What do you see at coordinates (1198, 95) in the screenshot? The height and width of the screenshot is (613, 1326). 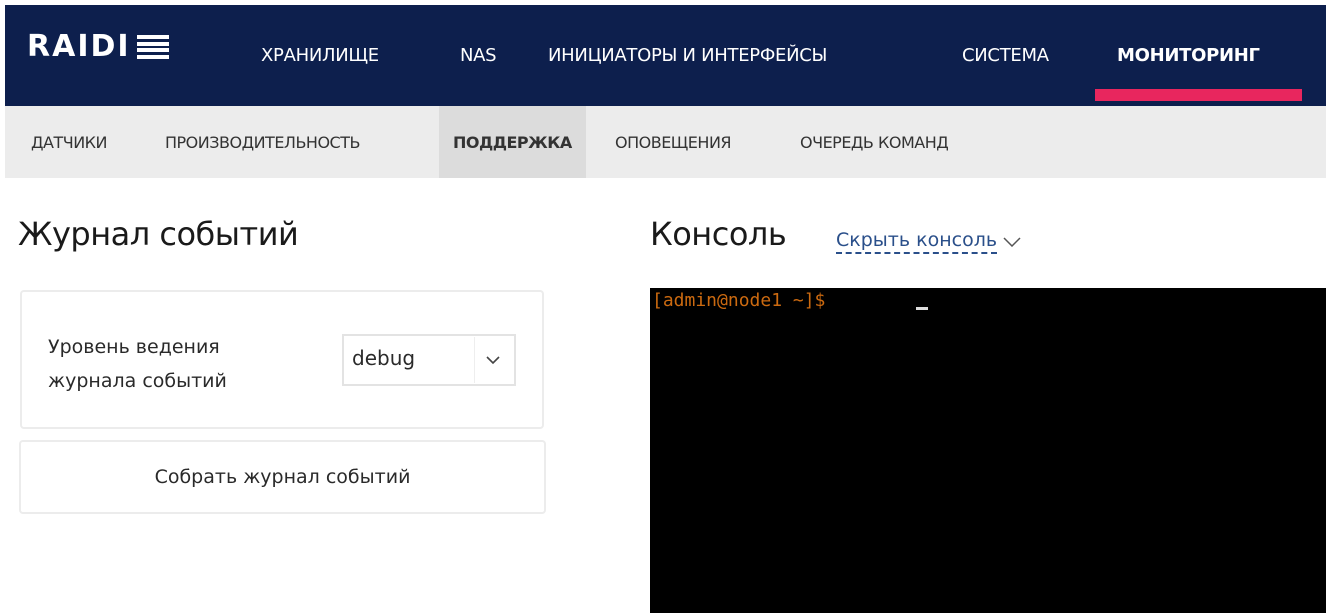 I see `active-tab-indicator` at bounding box center [1198, 95].